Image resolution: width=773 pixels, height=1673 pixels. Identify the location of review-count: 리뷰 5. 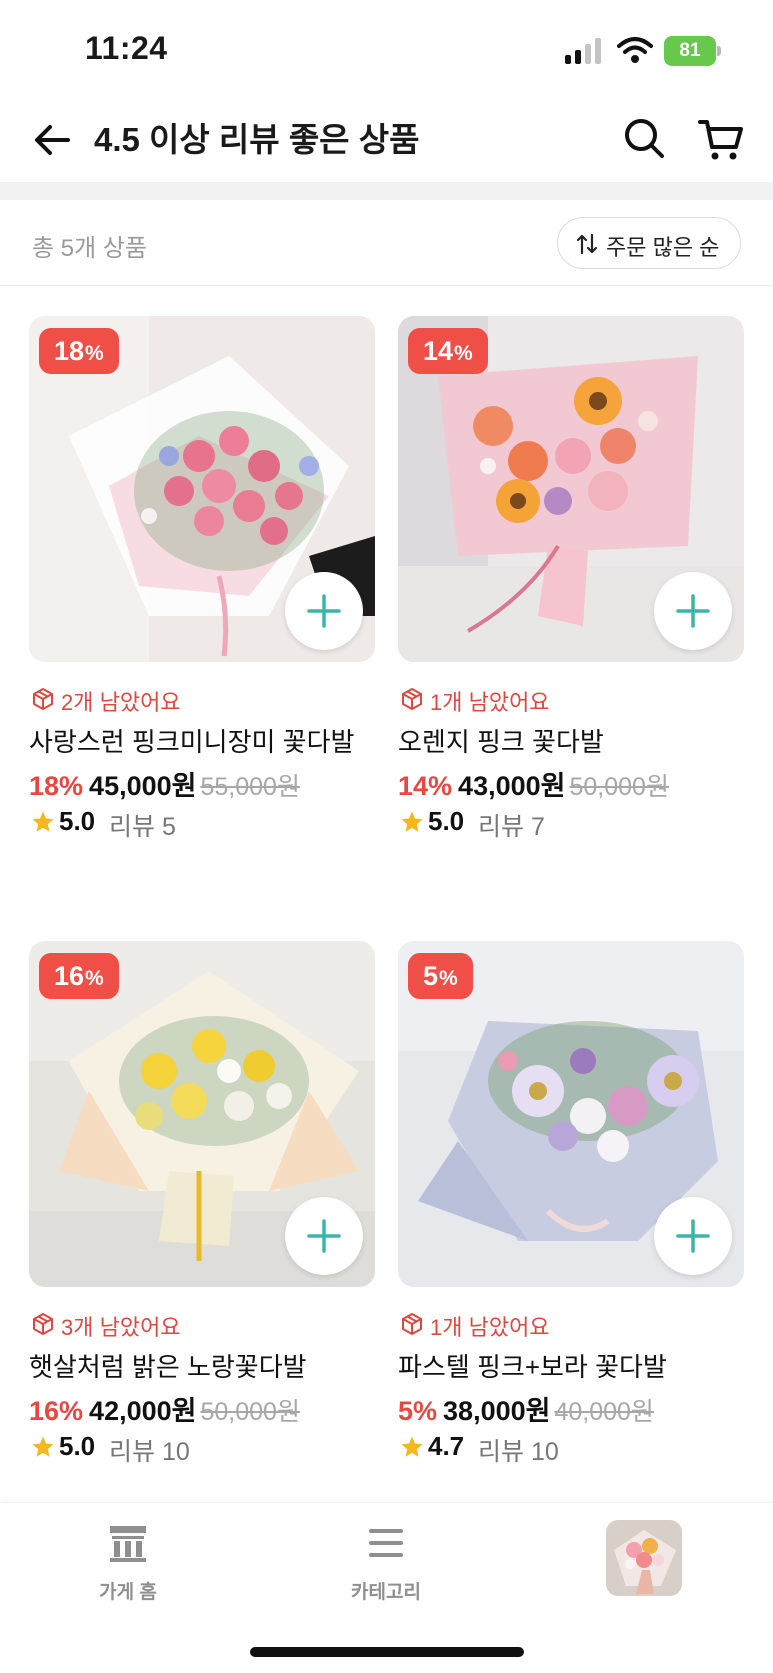
(142, 827).